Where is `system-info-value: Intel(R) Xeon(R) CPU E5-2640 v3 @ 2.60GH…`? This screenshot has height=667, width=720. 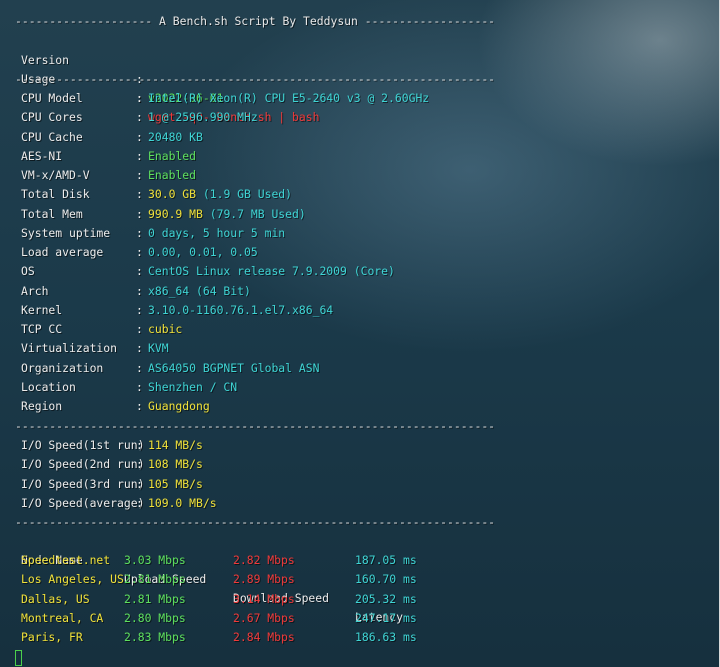 system-info-value: Intel(R) Xeon(R) CPU E5-2640 v3 @ 2.60GH… is located at coordinates (289, 98).